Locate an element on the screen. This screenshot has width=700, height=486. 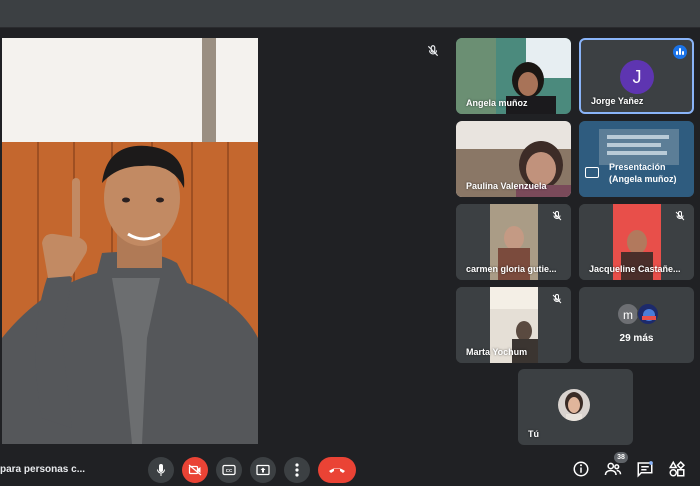
mic-button is located at coordinates (161, 470).